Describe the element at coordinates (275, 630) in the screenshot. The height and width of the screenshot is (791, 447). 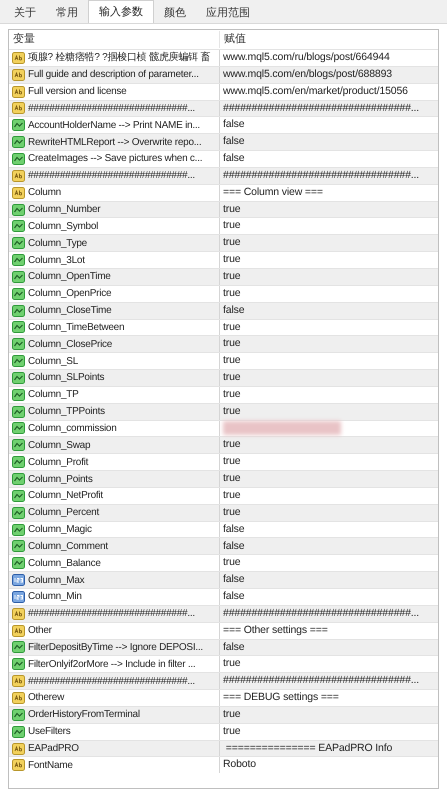
I see `parameter-value: === Other settings ===` at that location.